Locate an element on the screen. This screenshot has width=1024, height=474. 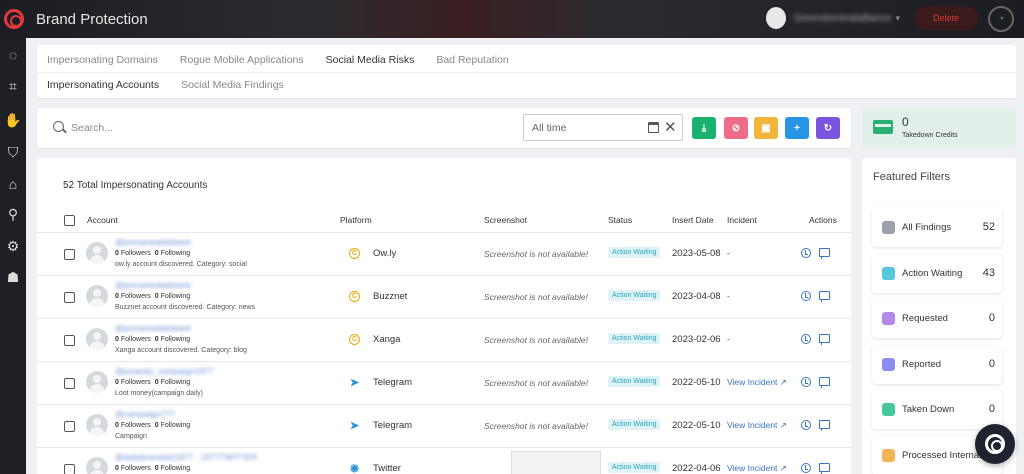
search-input is located at coordinates (291, 128).